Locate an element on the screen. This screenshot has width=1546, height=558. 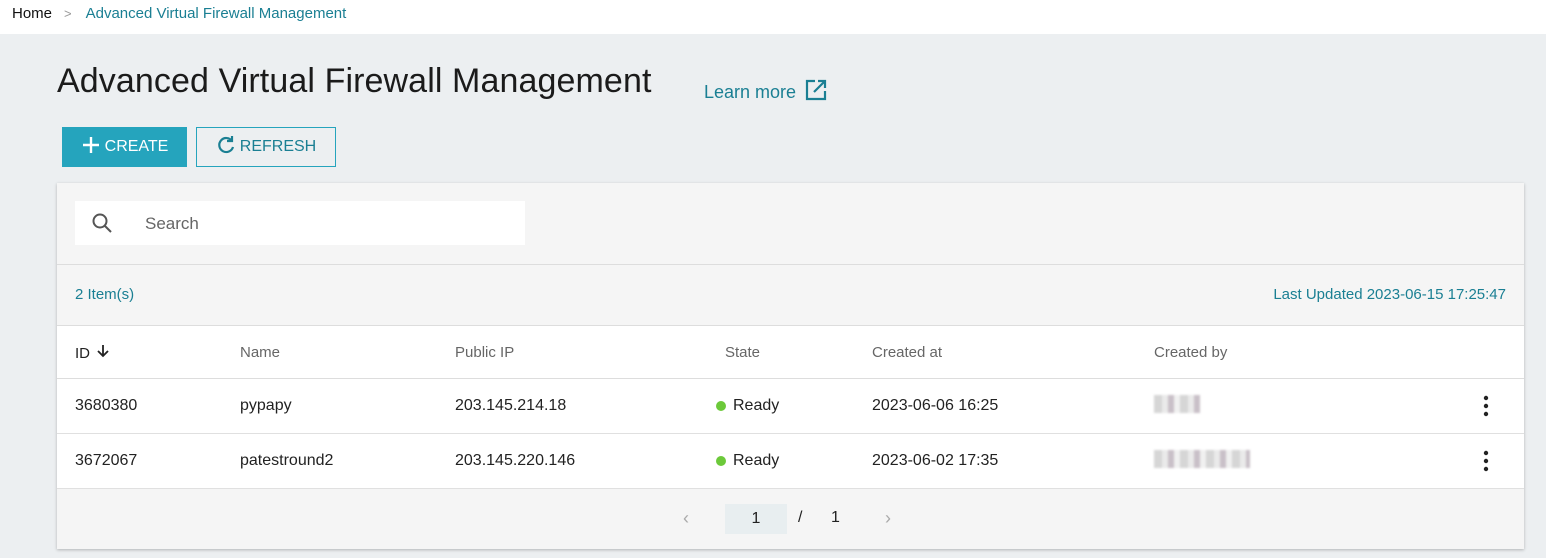
create-button: CREATE is located at coordinates (124, 147).